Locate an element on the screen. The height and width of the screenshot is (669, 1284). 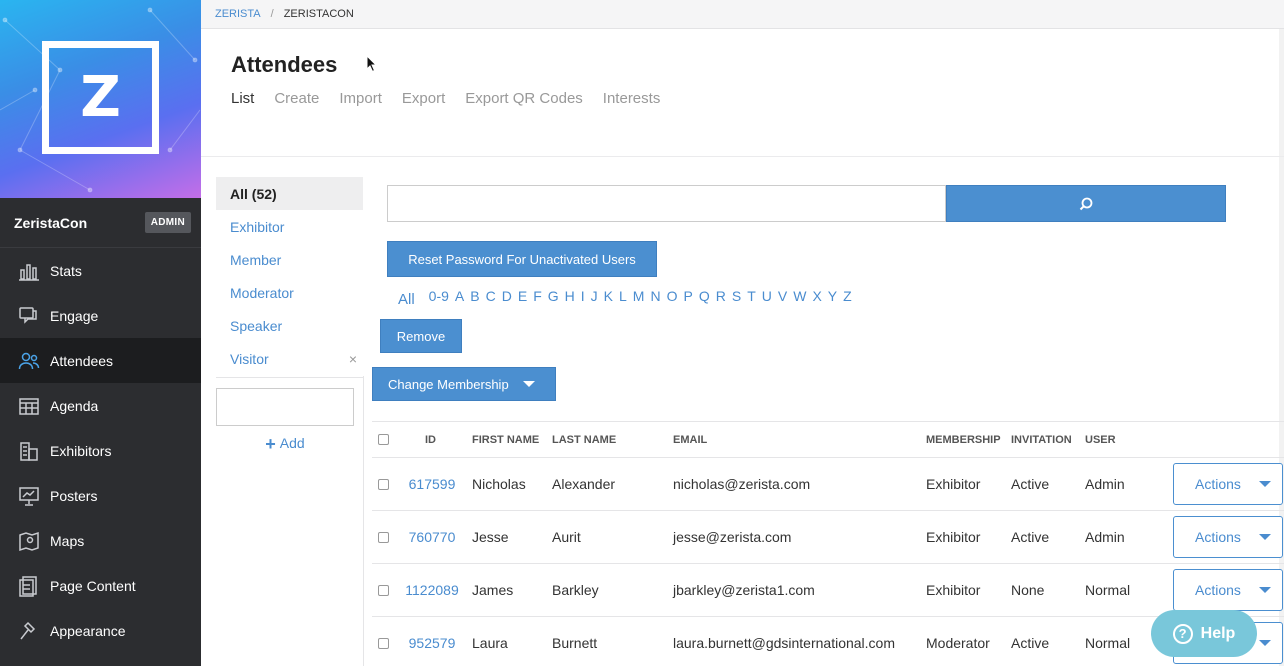
alpha-letter: X is located at coordinates (816, 298).